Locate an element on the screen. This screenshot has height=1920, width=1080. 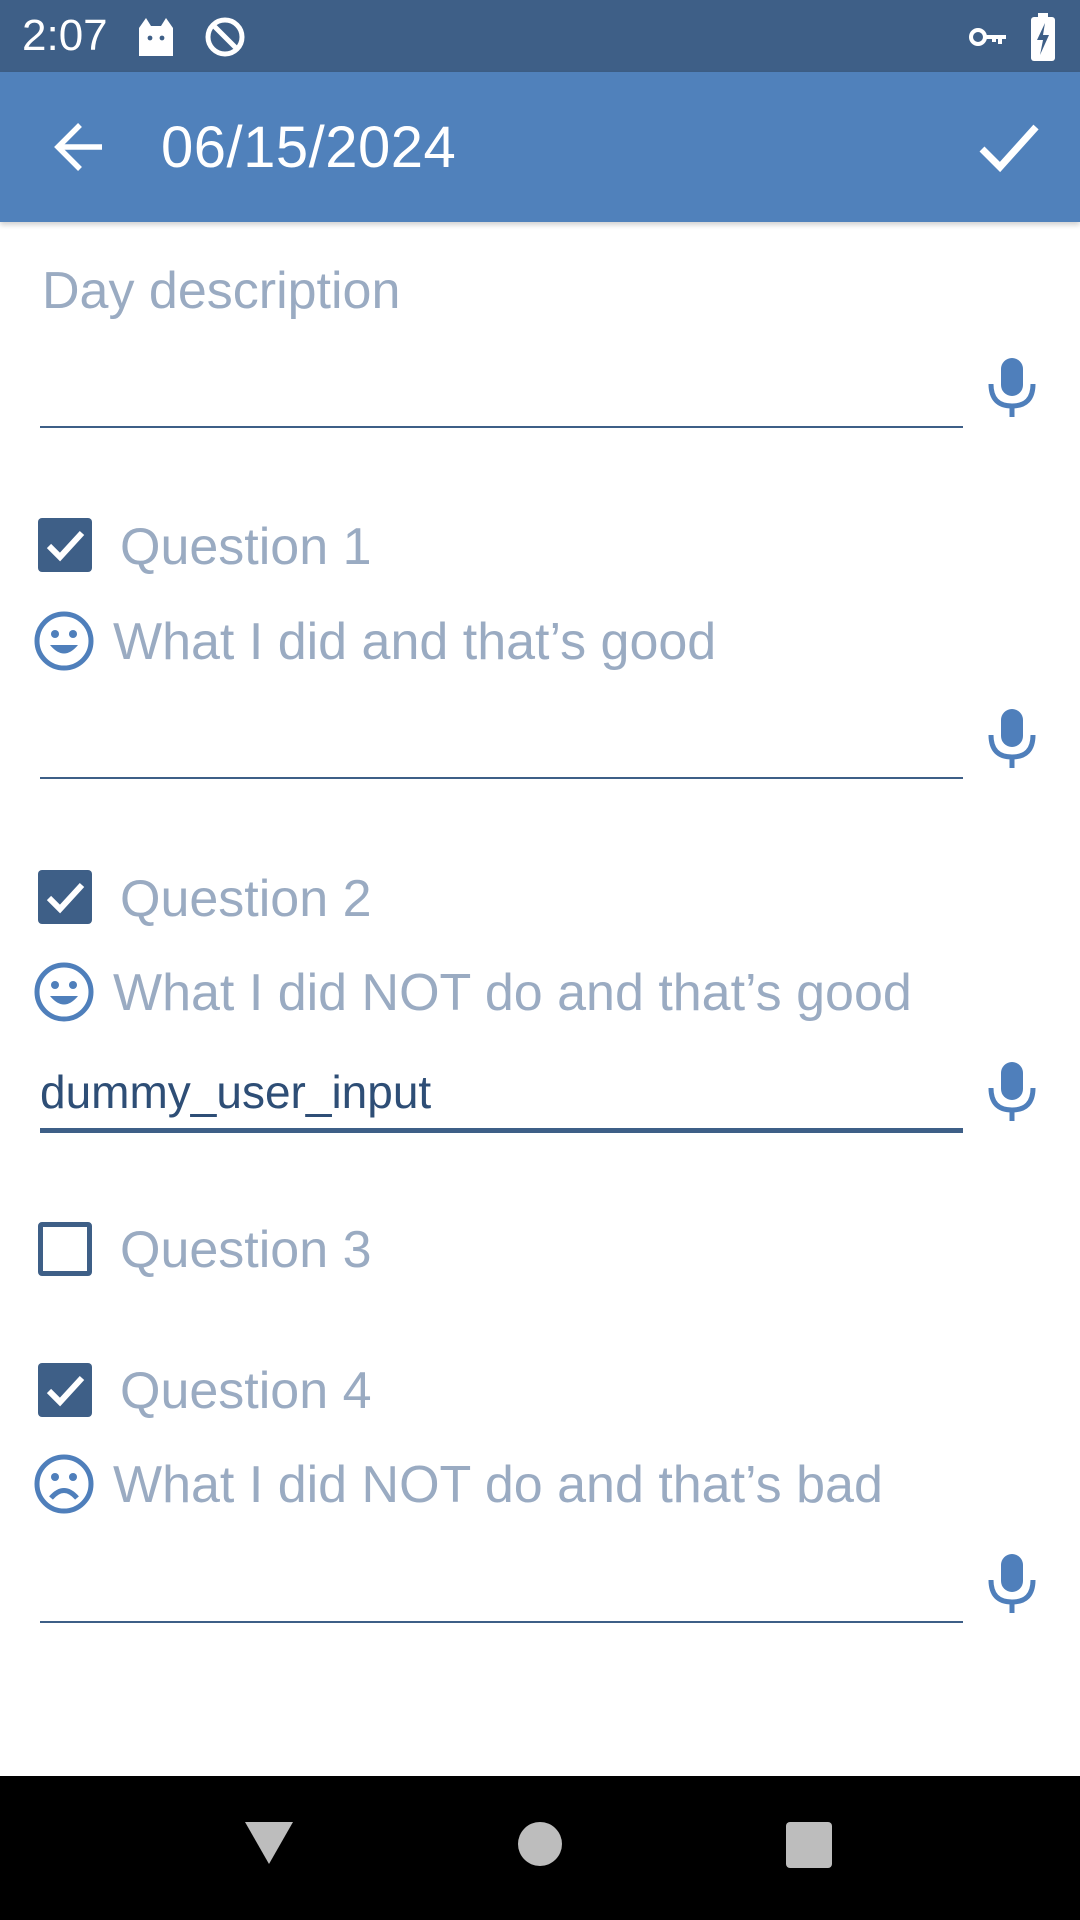
vpn-key-icon is located at coordinates (987, 37).